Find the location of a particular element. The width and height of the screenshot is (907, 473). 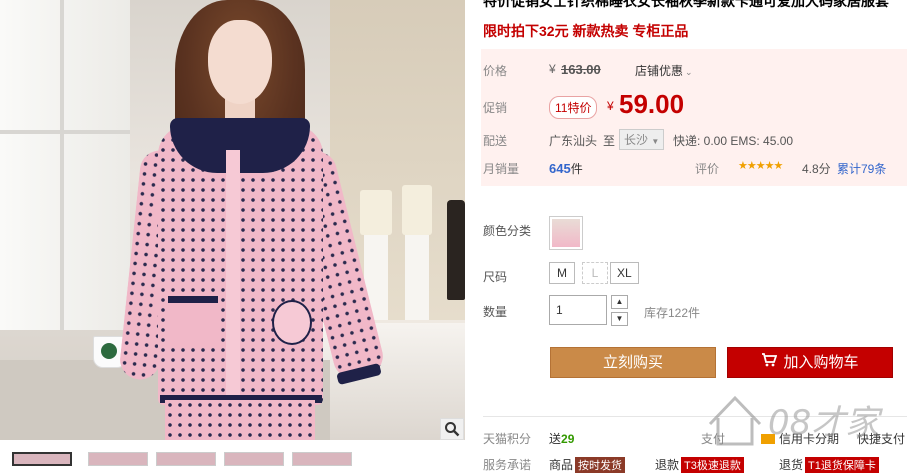

review-count-link: 累计79条 is located at coordinates (861, 168).